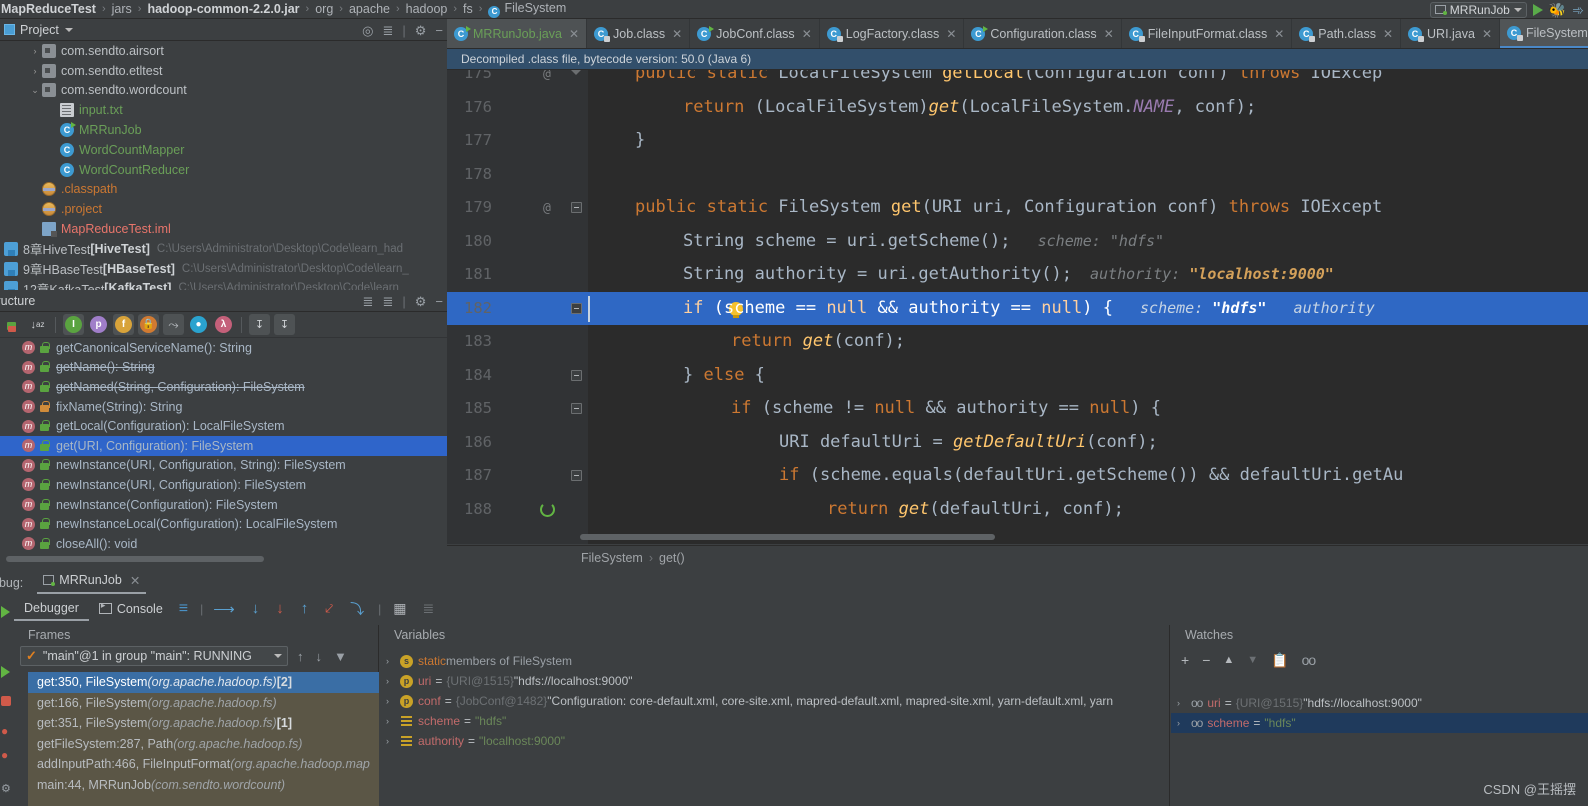 The width and height of the screenshot is (1588, 806). What do you see at coordinates (774, 681) in the screenshot?
I see `variable-row: › p uri = {URI@1515} "hdfs://localhost:9000"` at bounding box center [774, 681].